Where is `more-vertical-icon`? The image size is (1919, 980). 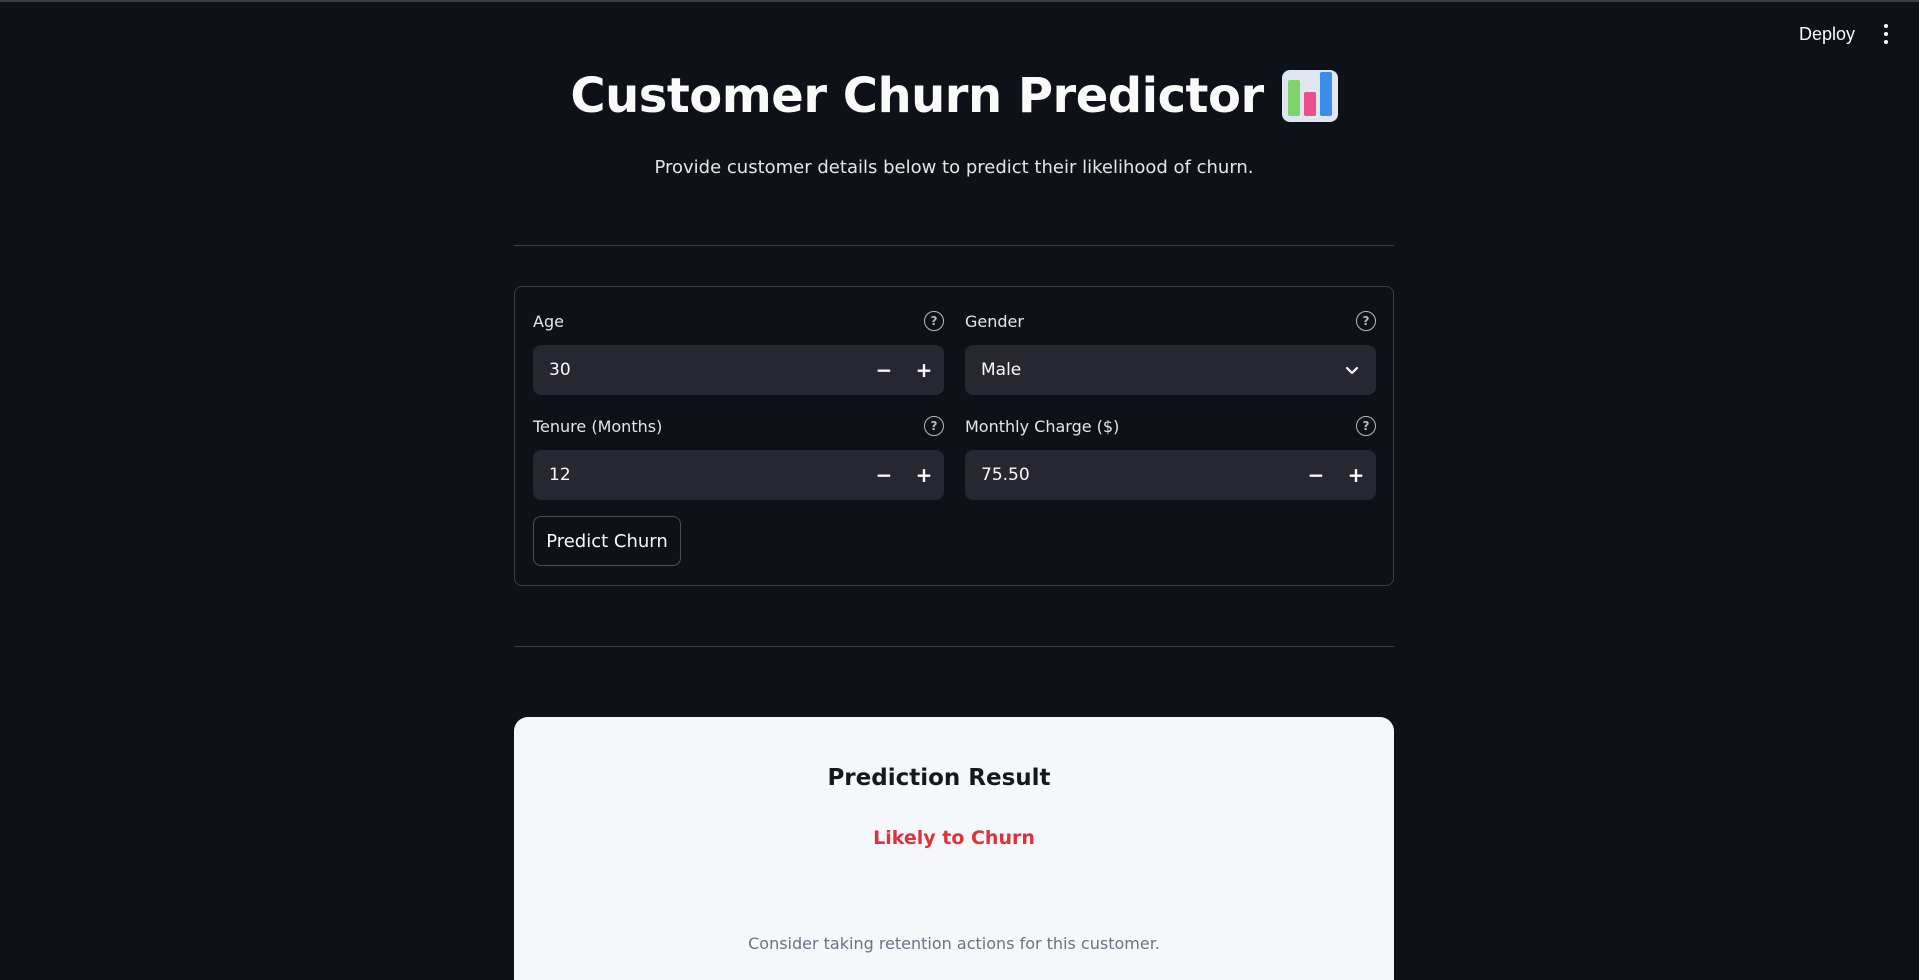
more-vertical-icon is located at coordinates (1886, 34).